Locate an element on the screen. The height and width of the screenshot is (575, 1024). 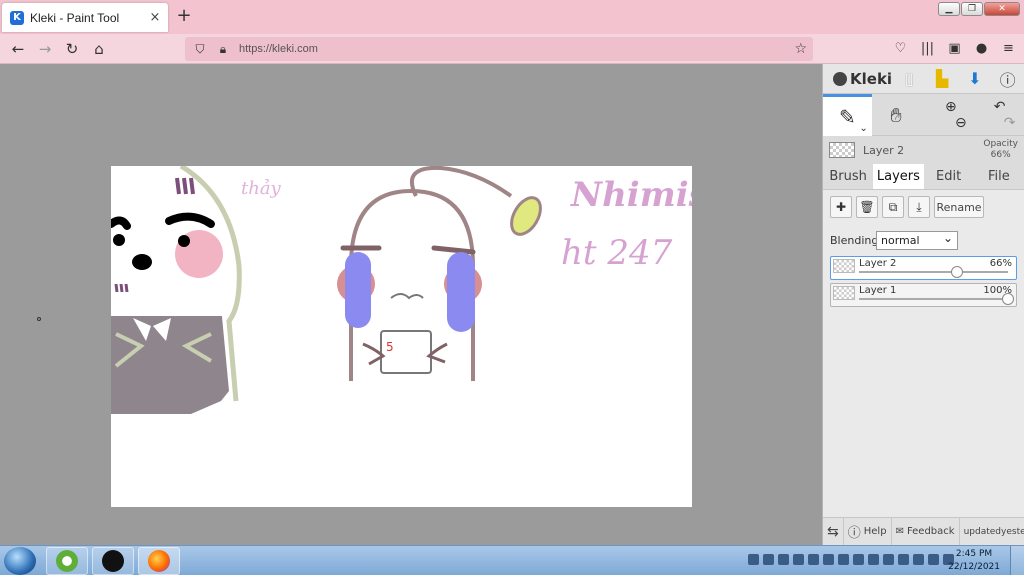
clock-date: 22/12/2021 is located at coordinates (974, 567).